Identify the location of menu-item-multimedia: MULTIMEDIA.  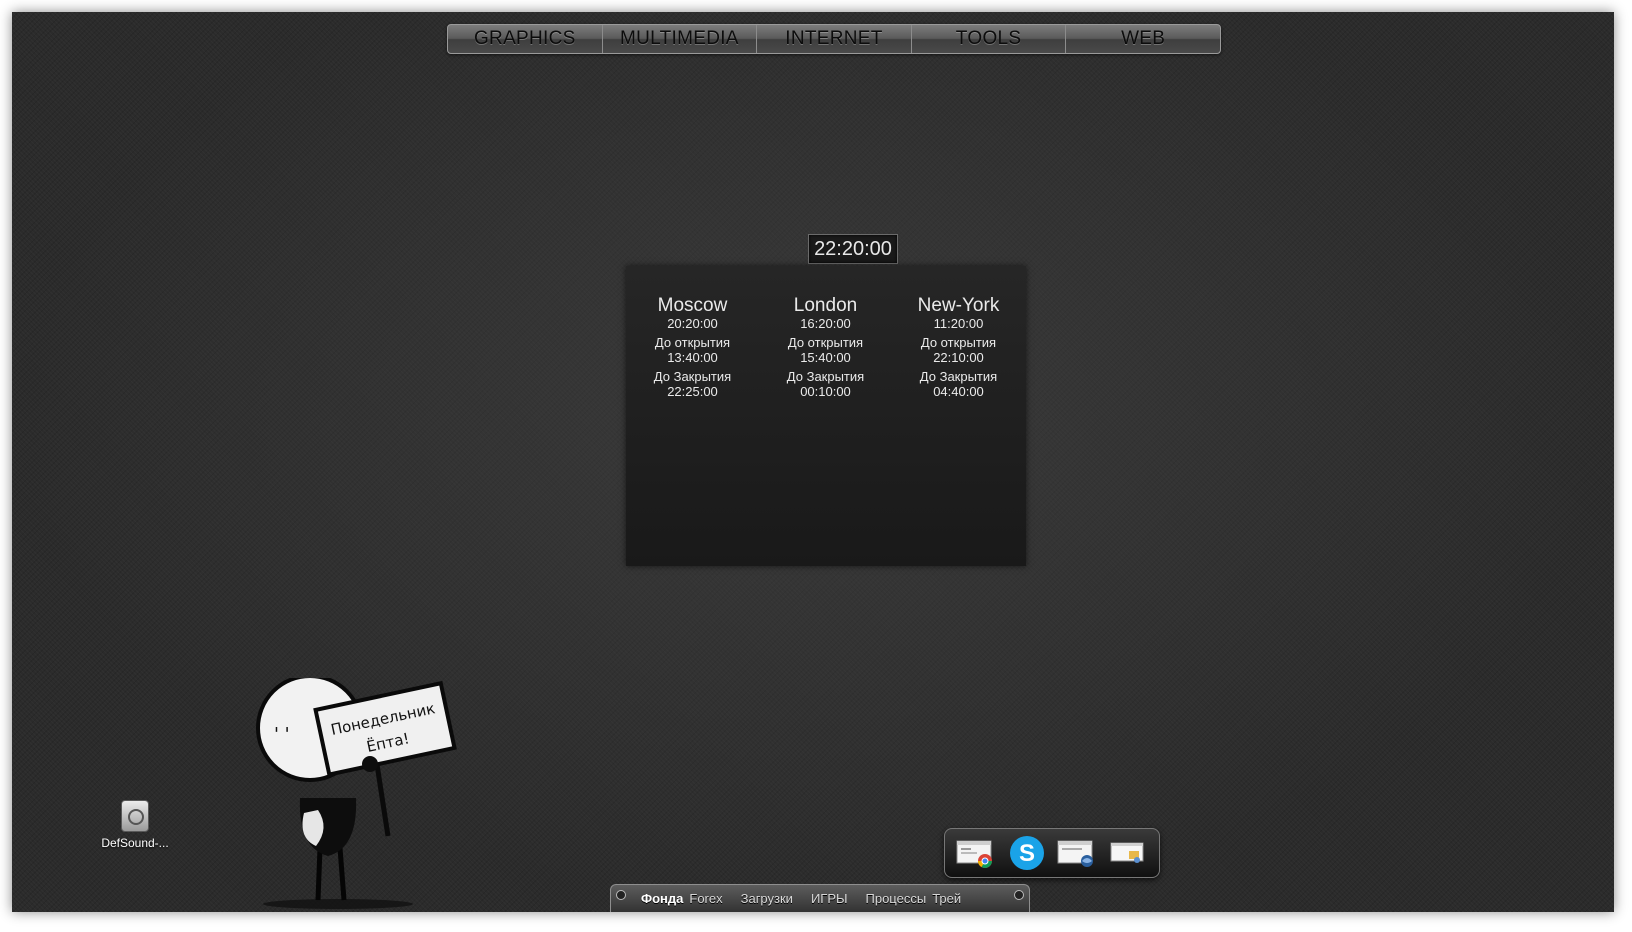
(680, 39).